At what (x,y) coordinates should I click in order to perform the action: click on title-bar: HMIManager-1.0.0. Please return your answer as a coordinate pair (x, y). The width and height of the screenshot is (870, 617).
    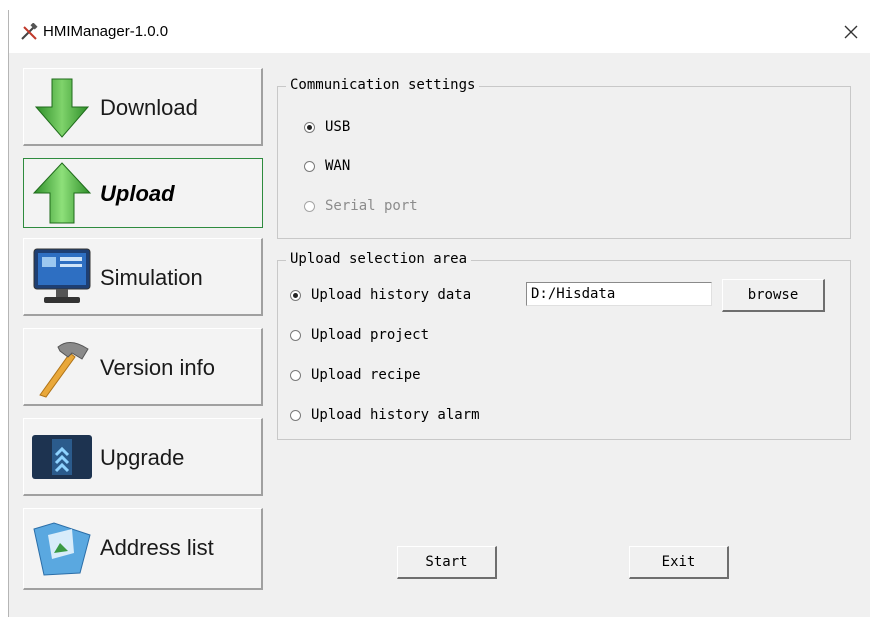
    Looking at the image, I should click on (439, 31).